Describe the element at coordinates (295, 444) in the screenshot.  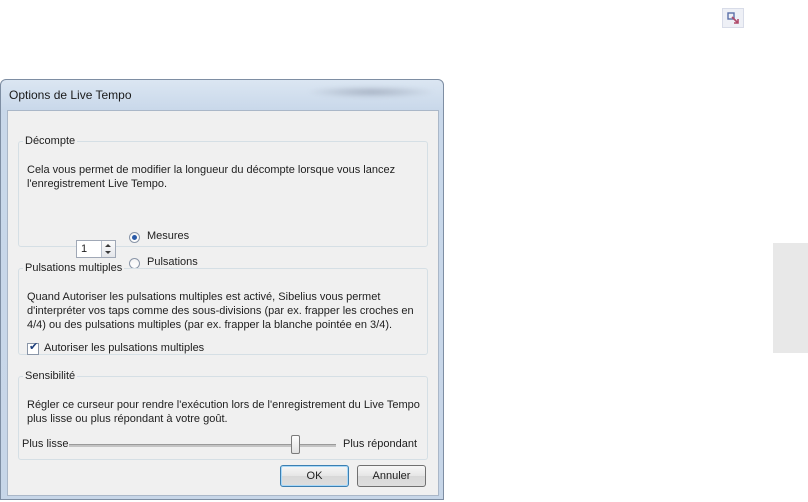
I see `sensitivity-slider-thumb` at that location.